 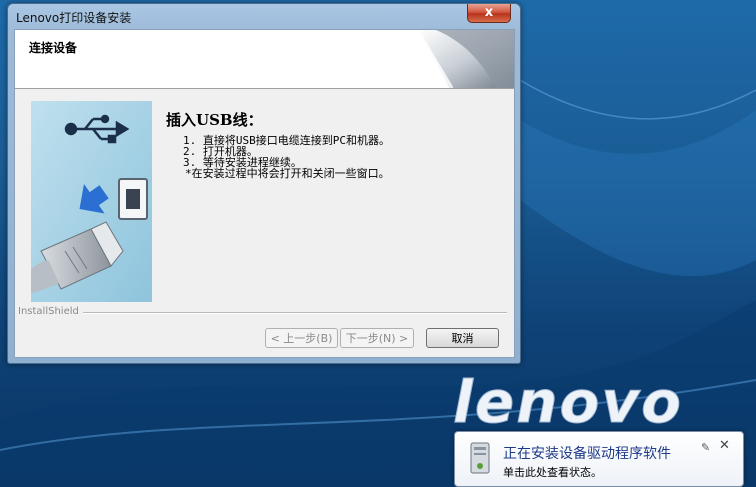 I want to click on device-install-icon, so click(x=480, y=458).